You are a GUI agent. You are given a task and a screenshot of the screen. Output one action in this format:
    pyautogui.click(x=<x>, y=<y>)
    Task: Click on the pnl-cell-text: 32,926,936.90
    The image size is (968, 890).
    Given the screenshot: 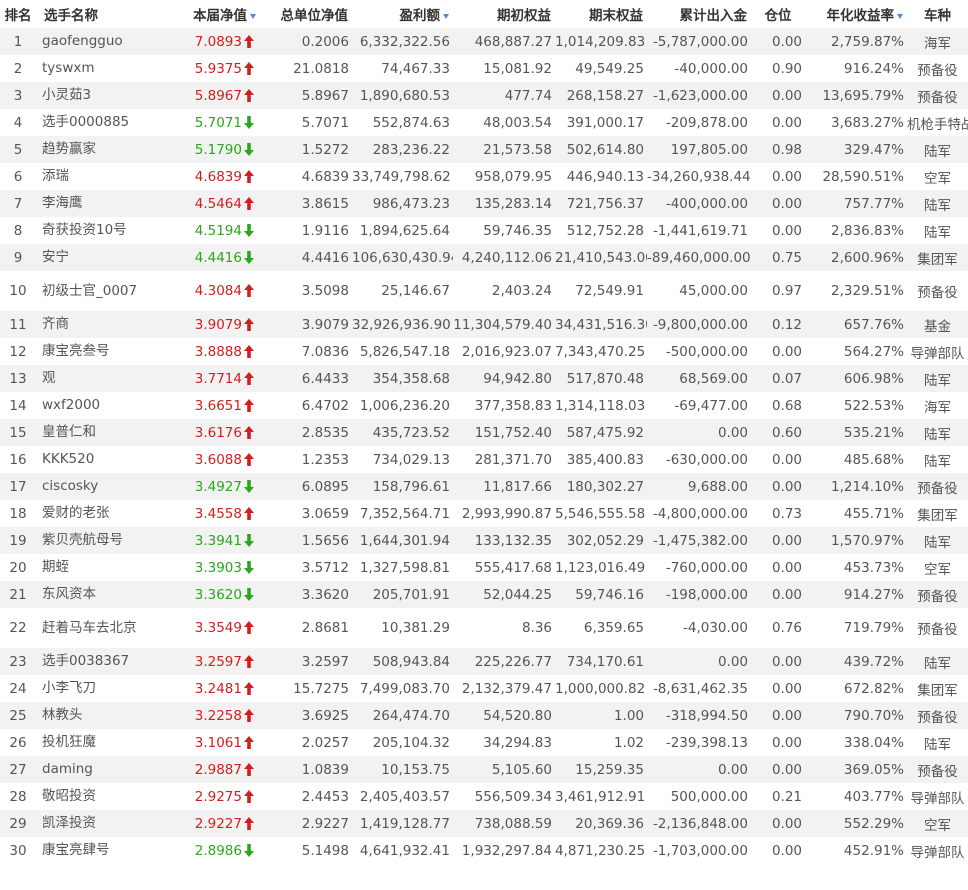 What is the action you would take?
    pyautogui.click(x=401, y=324)
    